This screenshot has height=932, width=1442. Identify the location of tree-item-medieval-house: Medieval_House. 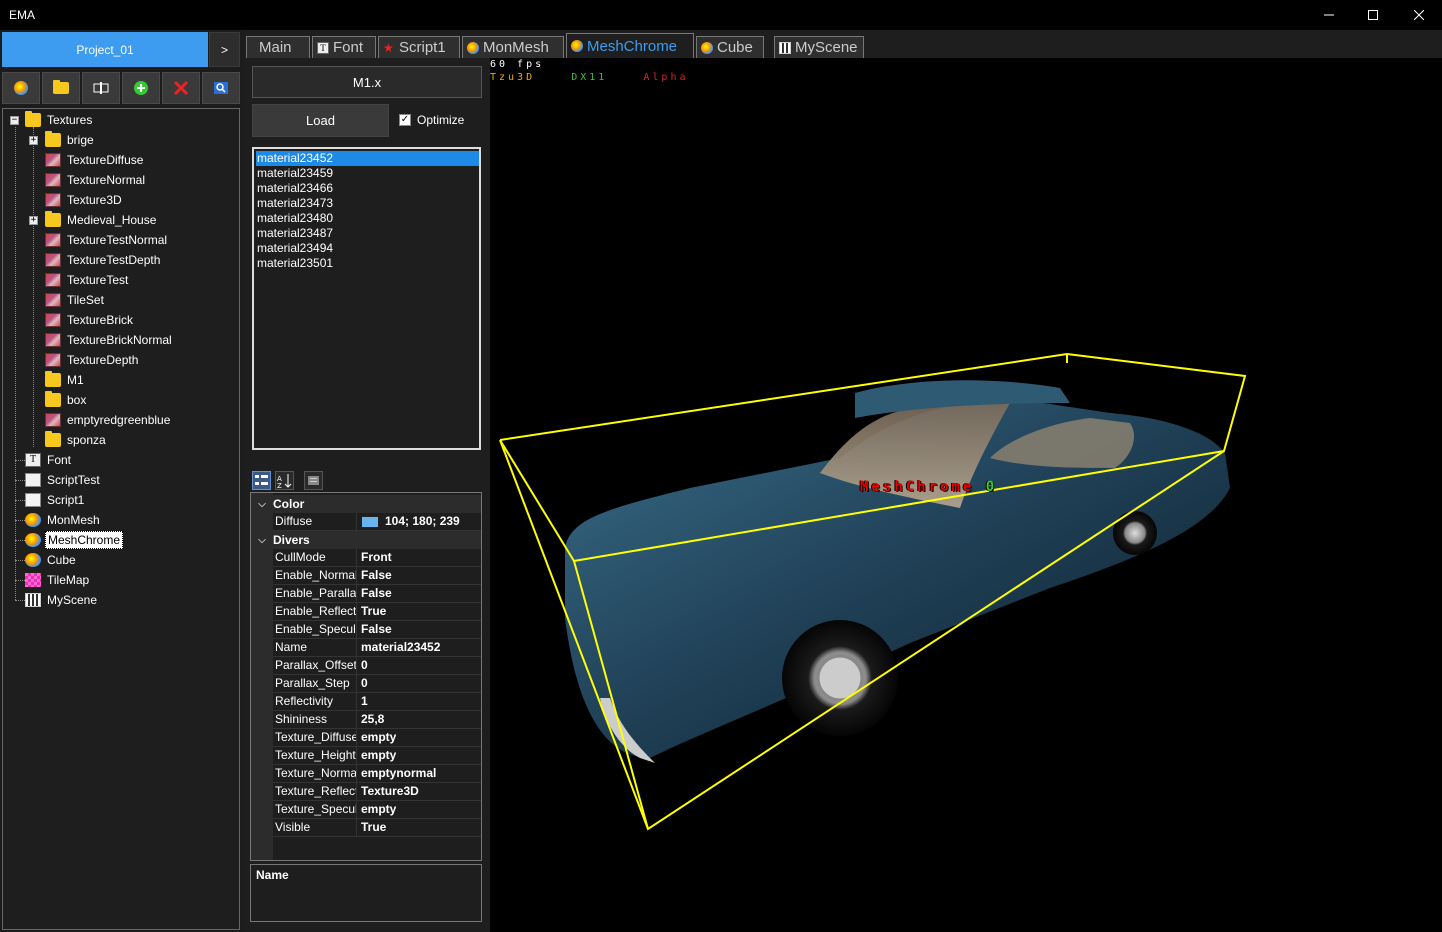
(101, 220).